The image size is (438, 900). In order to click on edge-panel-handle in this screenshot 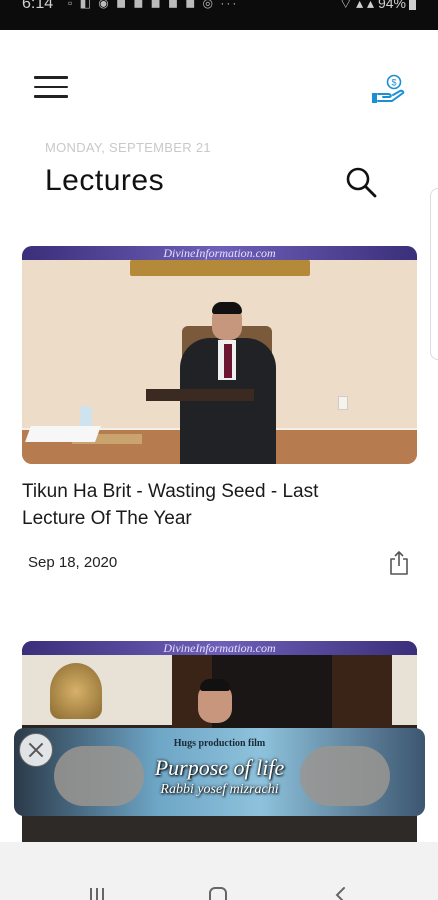, I will do `click(434, 274)`.